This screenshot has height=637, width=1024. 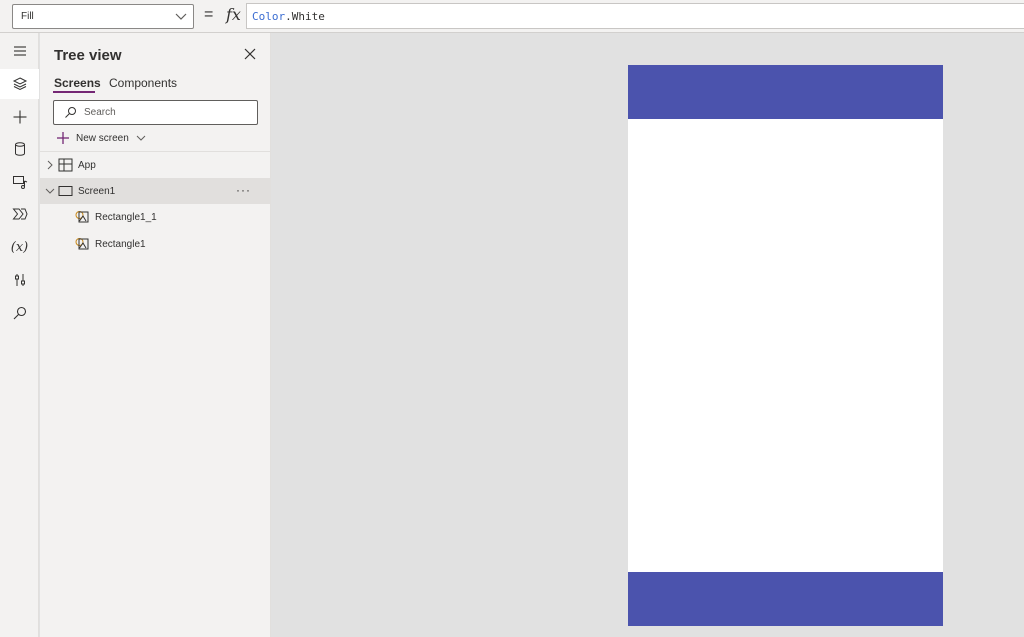 What do you see at coordinates (97, 191) in the screenshot?
I see `tree-node-label: Screen1` at bounding box center [97, 191].